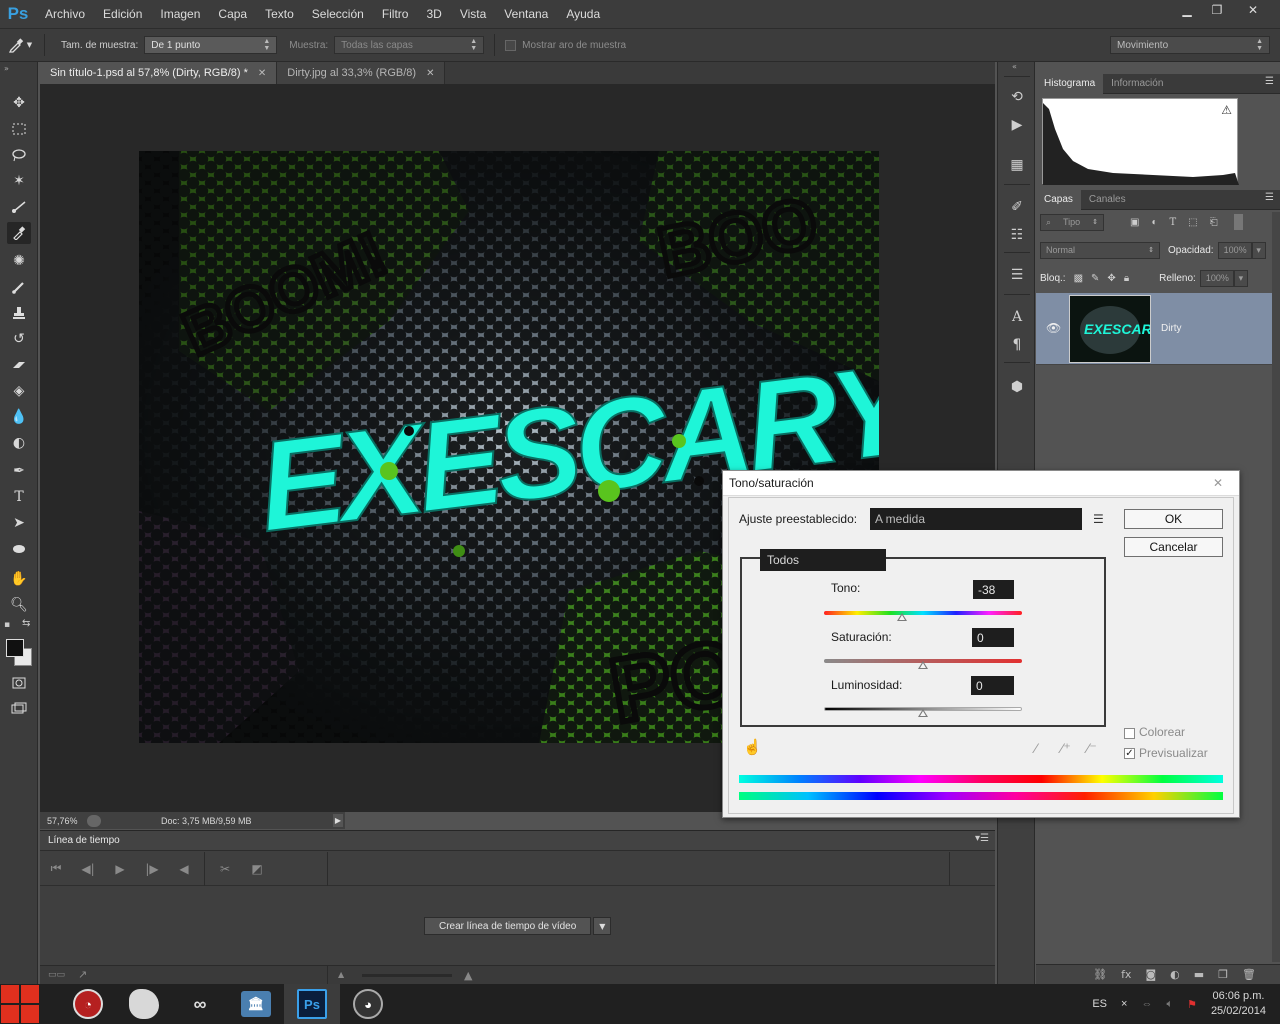  I want to click on lock-image-icon: ✎, so click(1095, 278).